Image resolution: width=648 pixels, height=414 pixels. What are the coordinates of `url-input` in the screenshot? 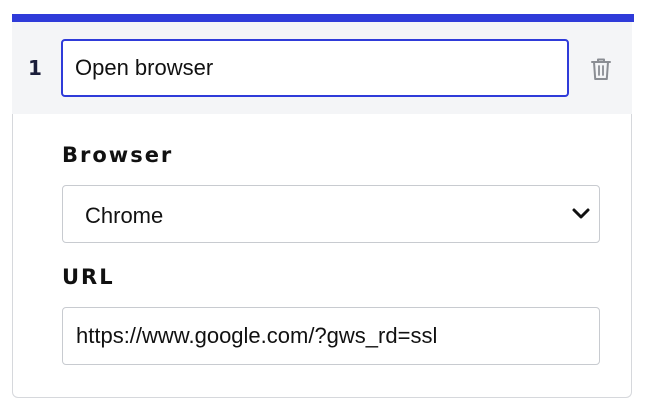 It's located at (331, 336).